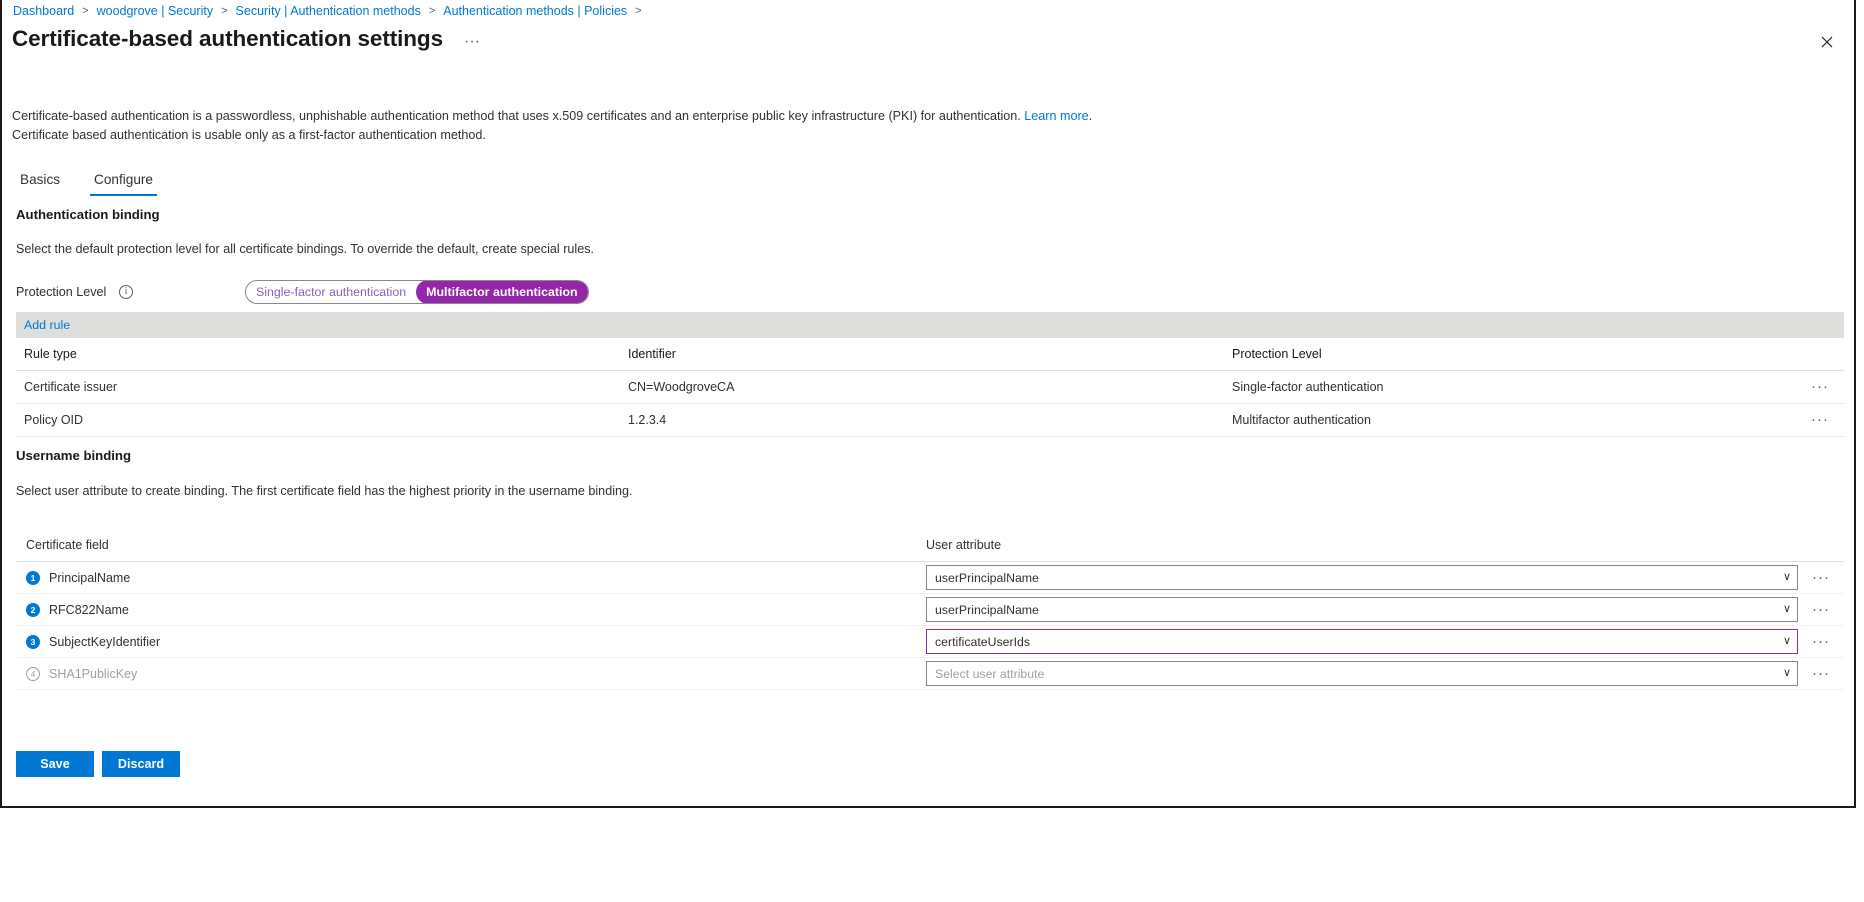 Image resolution: width=1864 pixels, height=902 pixels. What do you see at coordinates (1277, 354) in the screenshot?
I see `column-header-protection-level: Protection Level` at bounding box center [1277, 354].